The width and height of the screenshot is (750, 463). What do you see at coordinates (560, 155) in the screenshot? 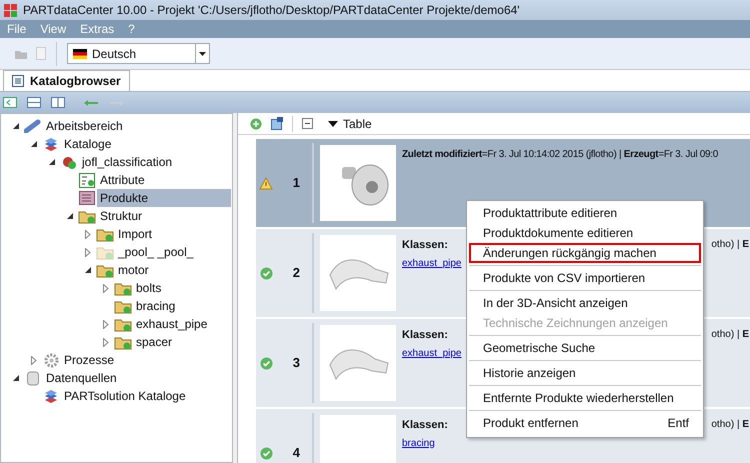
I see `product-info: Zuletzt modifiziert=Fr 3. Jul 10:14:02 2015 (jflotho) | Erzeugt=Fr 3. Jul 09:0` at bounding box center [560, 155].